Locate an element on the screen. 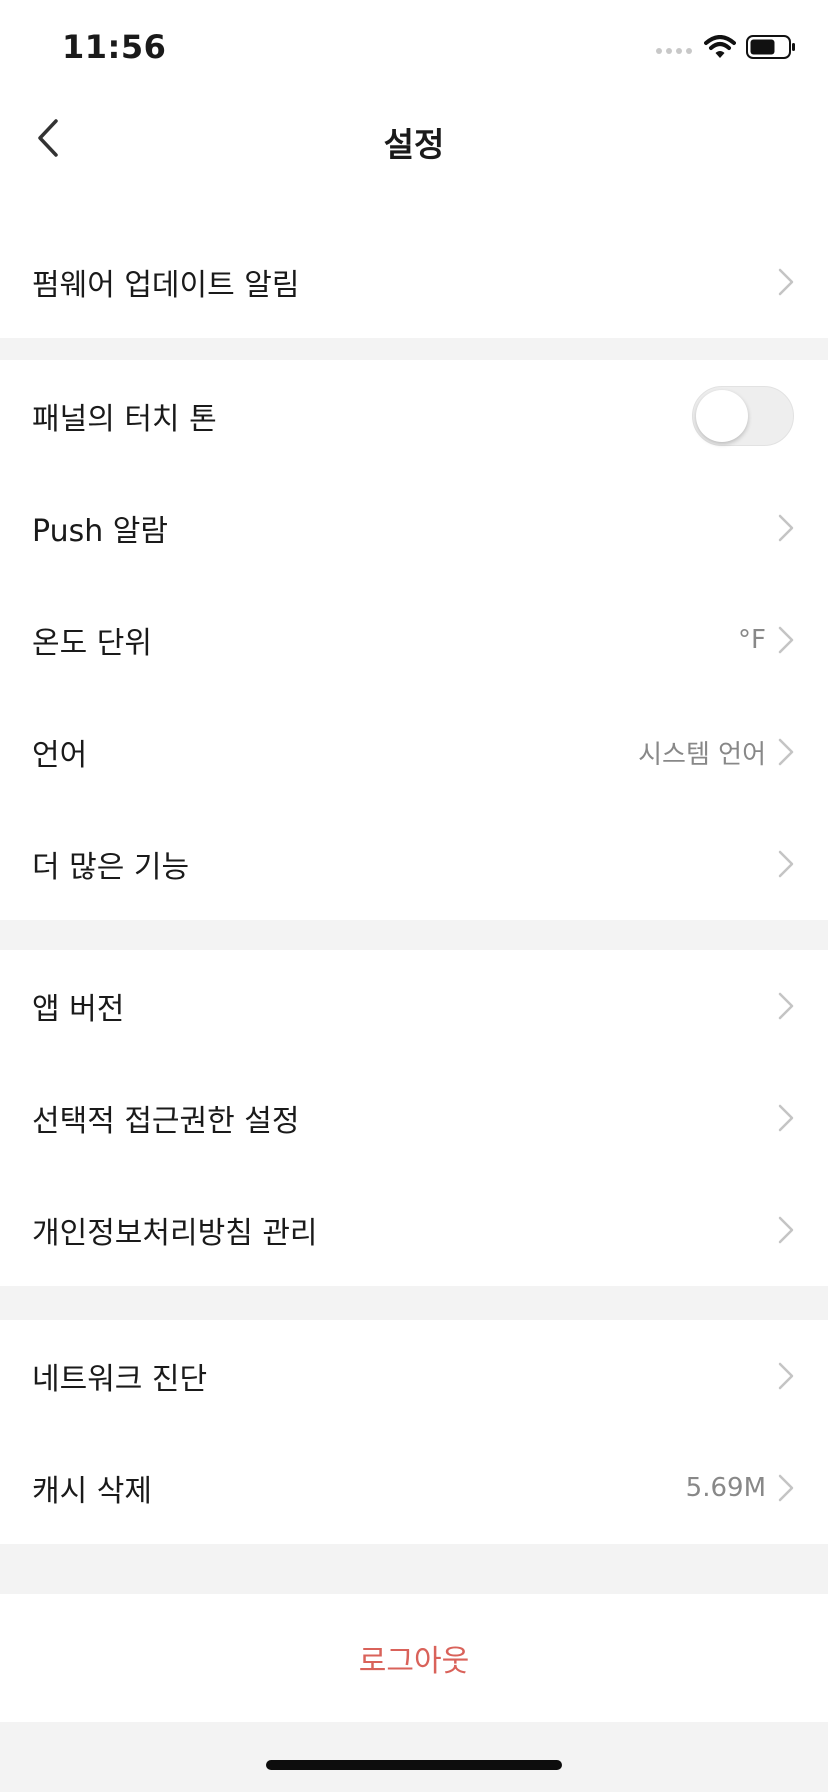 The image size is (828, 1792). language-value: 시스템 언어 is located at coordinates (702, 754).